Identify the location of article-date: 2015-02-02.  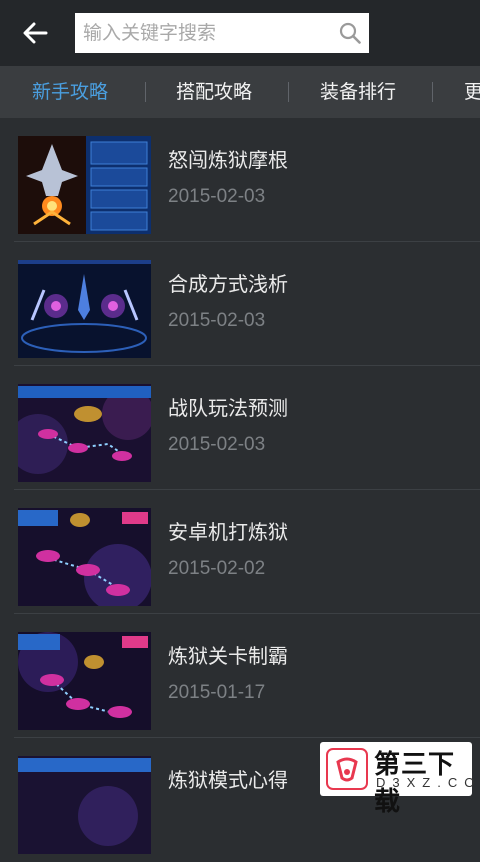
(217, 568).